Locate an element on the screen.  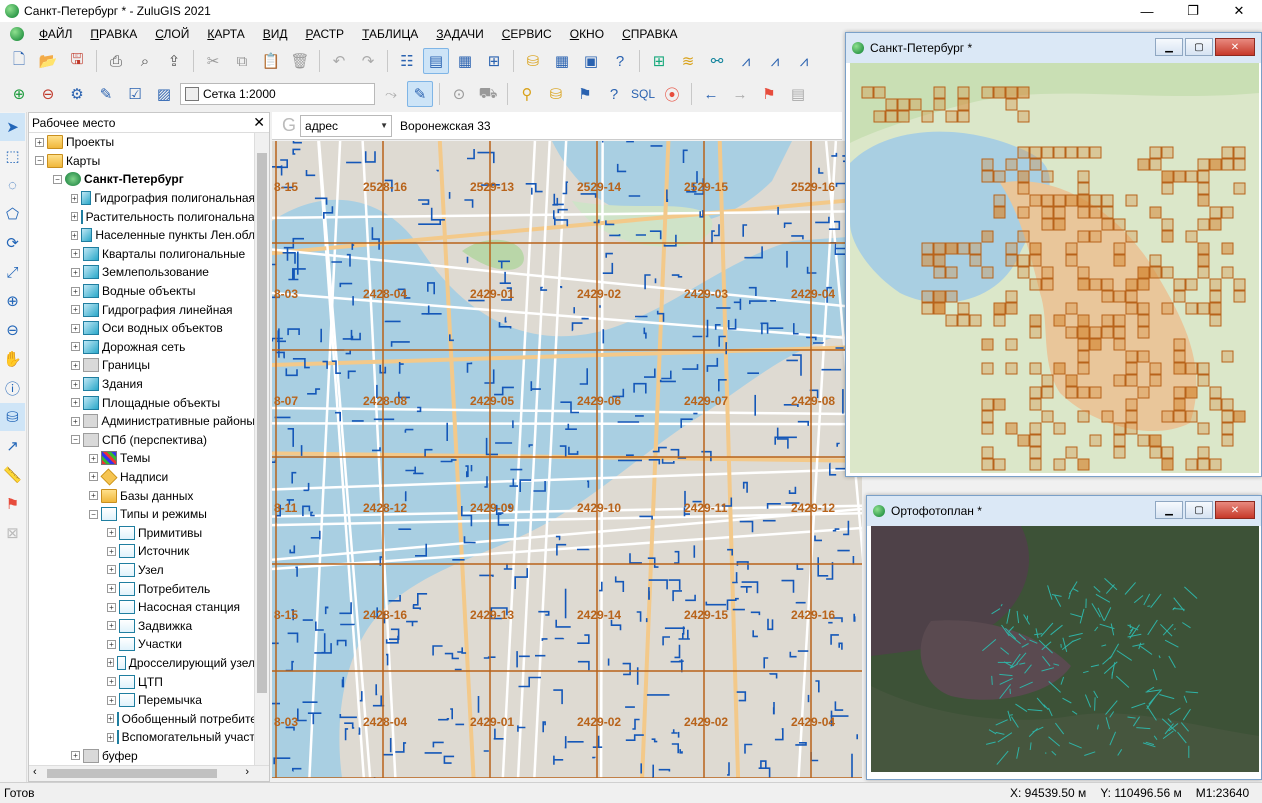
menu-service: СЕРВИС is located at coordinates (527, 34).